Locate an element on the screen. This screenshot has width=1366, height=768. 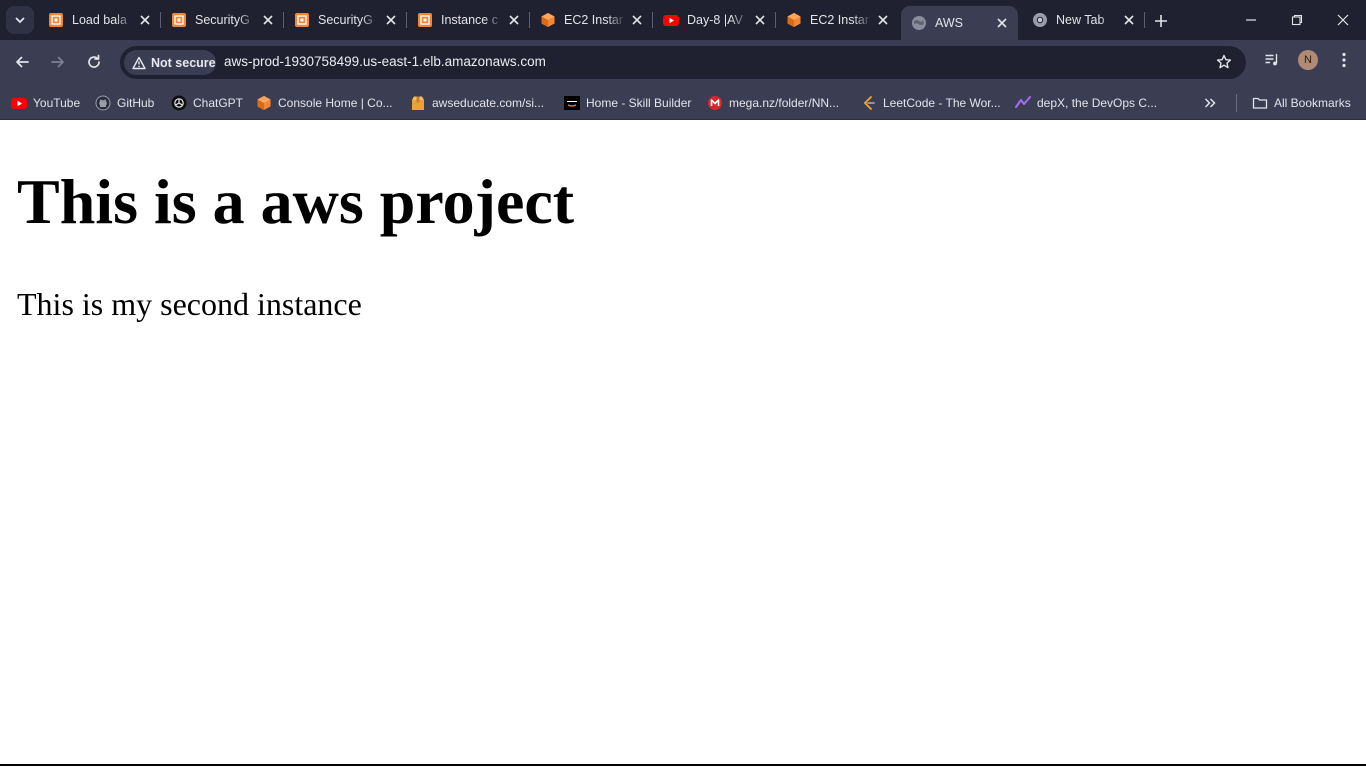
forward-button is located at coordinates (58, 62).